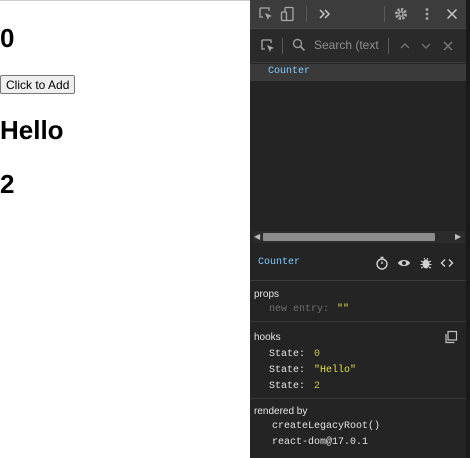 The height and width of the screenshot is (458, 470). Describe the element at coordinates (401, 14) in the screenshot. I see `settings-icon` at that location.